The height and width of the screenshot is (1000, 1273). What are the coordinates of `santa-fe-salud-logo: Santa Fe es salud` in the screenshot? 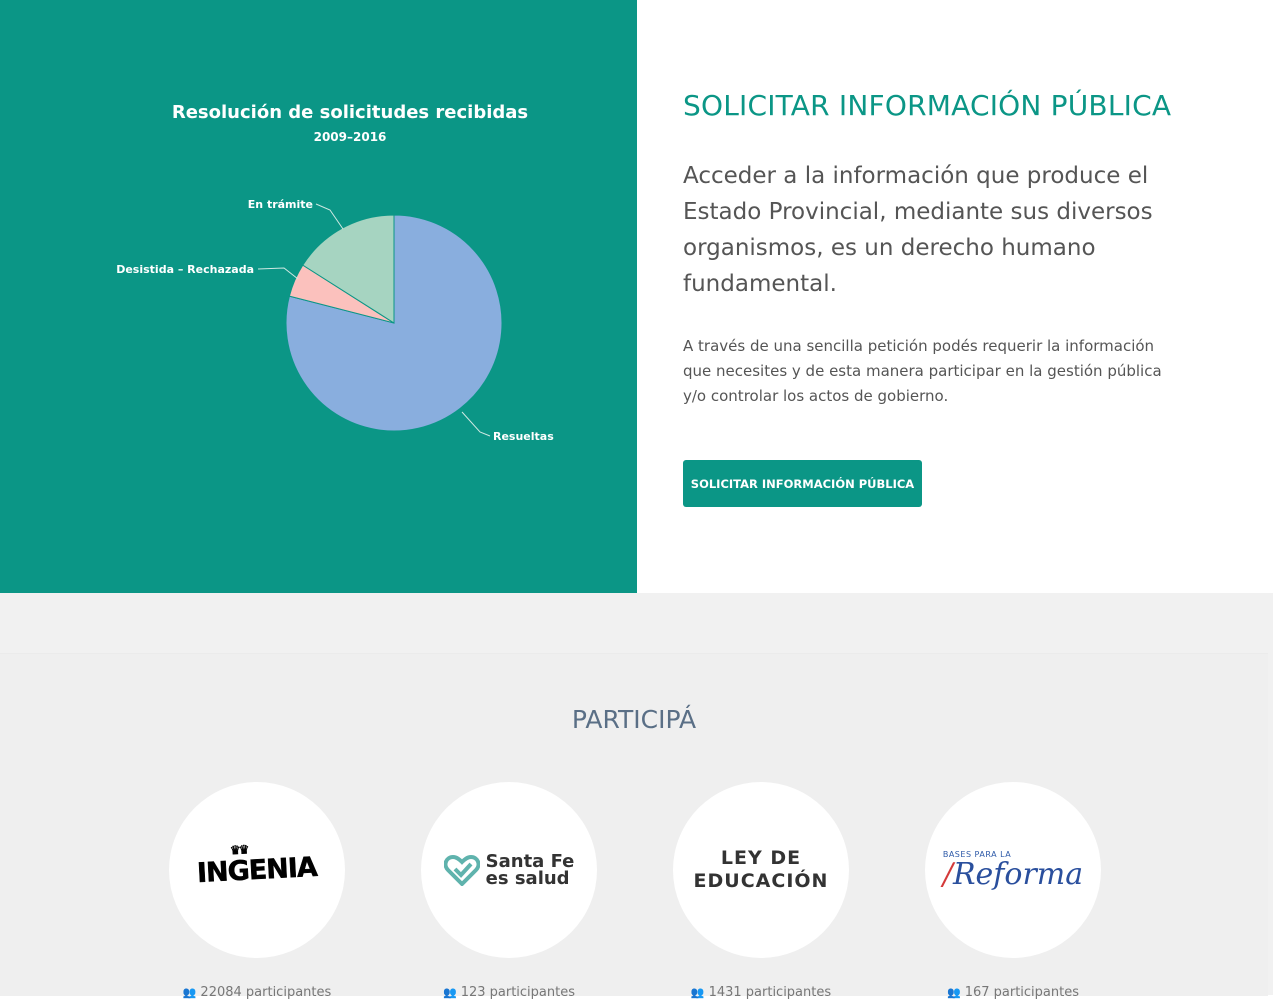 It's located at (508, 871).